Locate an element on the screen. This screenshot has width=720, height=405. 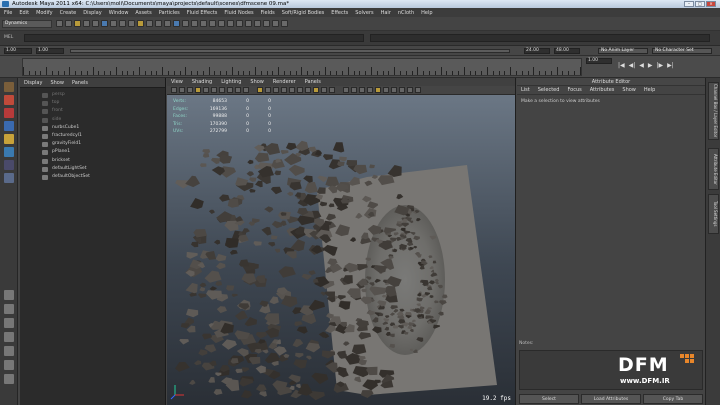
command-input is located at coordinates (194, 38).